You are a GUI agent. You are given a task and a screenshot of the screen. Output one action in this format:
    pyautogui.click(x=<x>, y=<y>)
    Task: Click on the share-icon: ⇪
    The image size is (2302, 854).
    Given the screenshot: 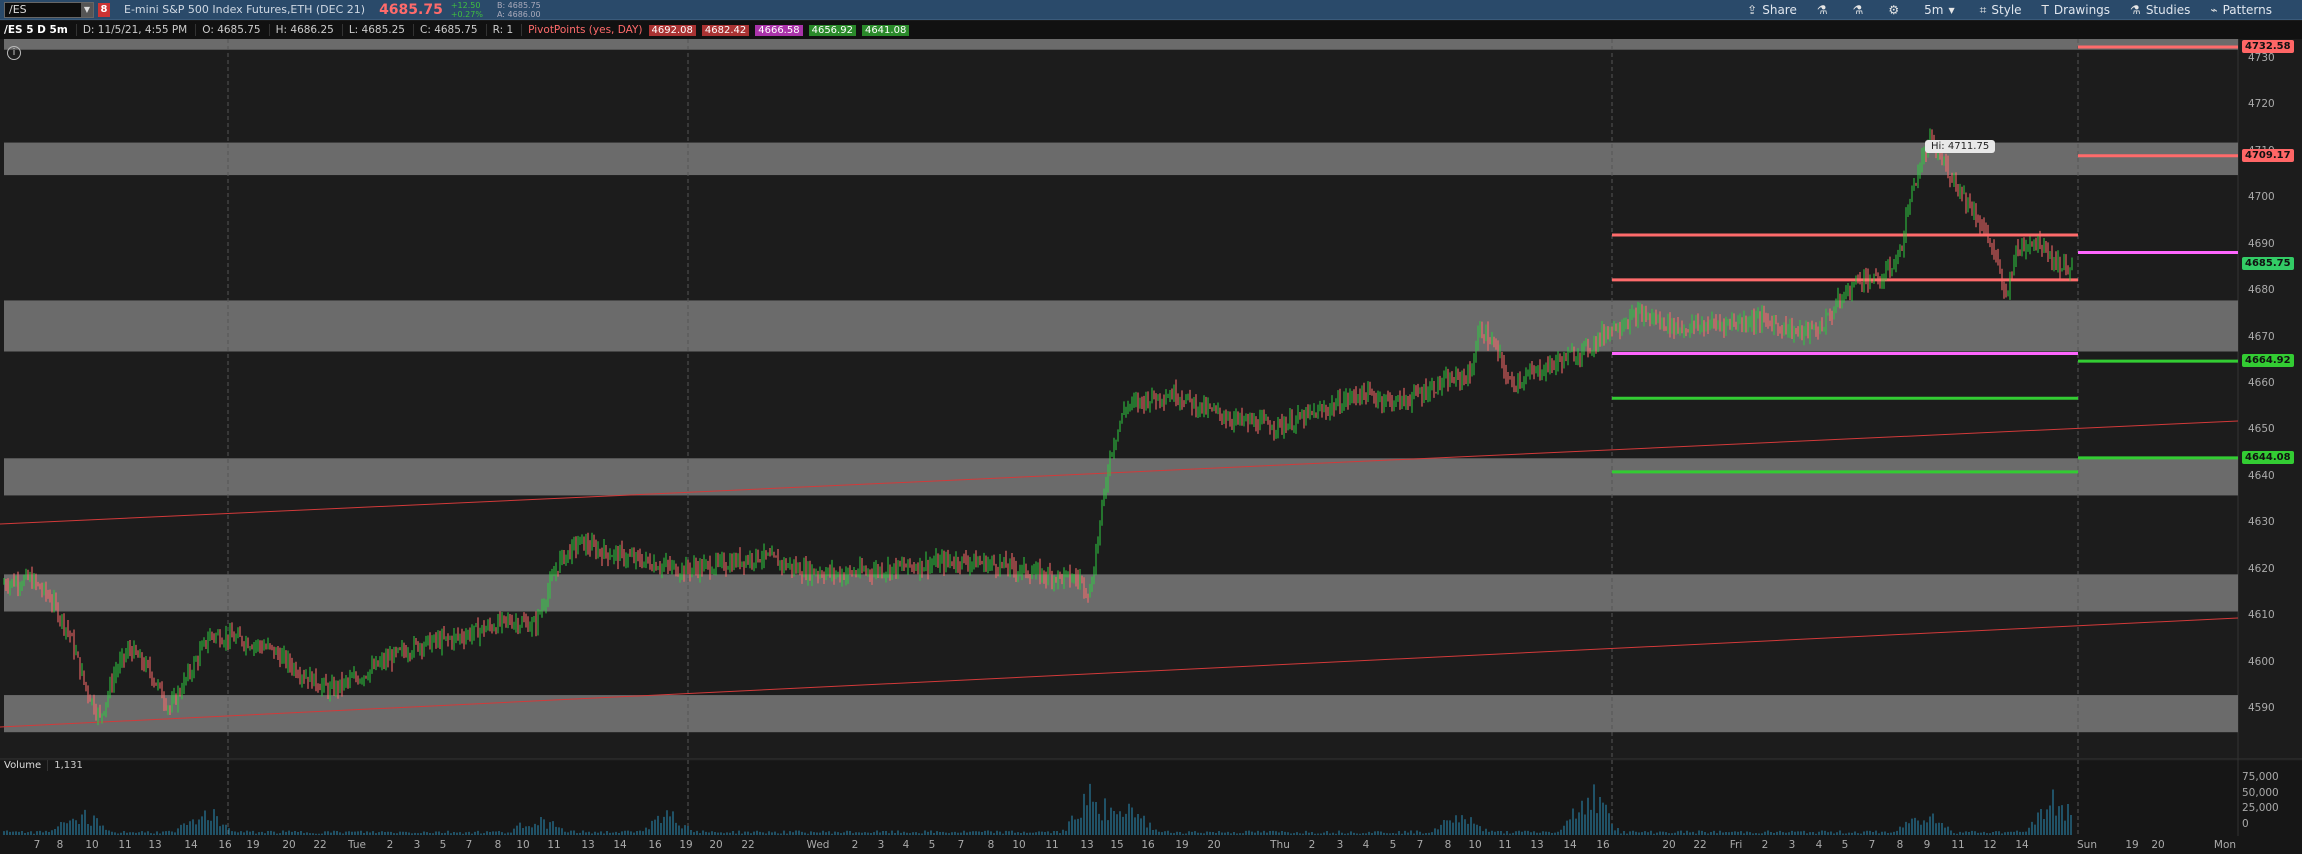 What is the action you would take?
    pyautogui.click(x=1752, y=10)
    